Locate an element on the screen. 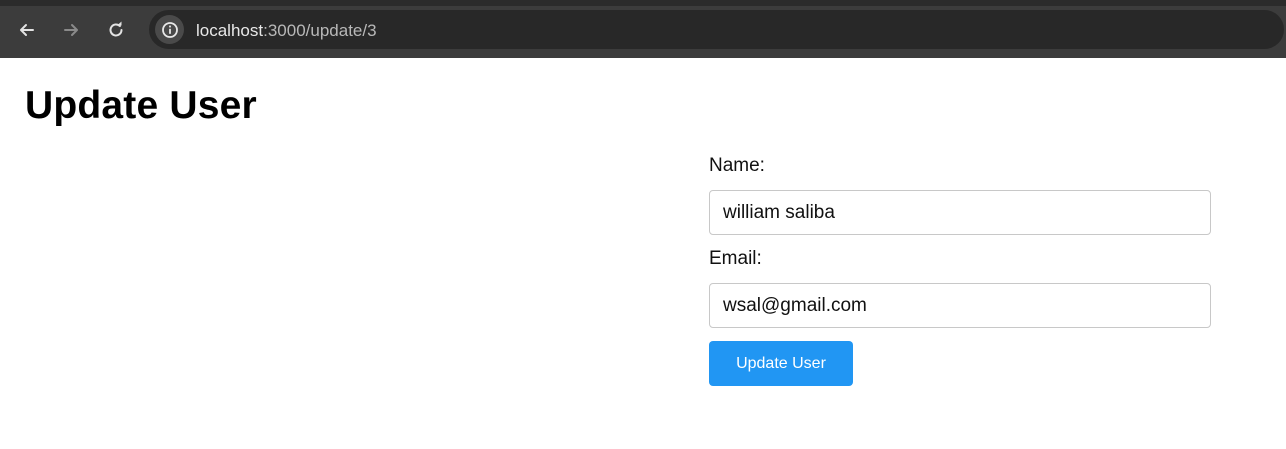 The width and height of the screenshot is (1286, 449). forward-button is located at coordinates (71, 30).